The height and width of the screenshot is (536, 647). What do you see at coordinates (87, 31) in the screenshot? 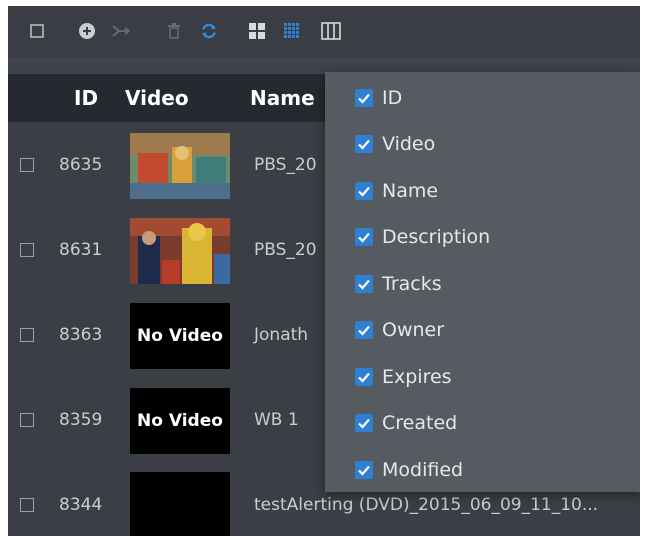
I see `add-circle-icon` at bounding box center [87, 31].